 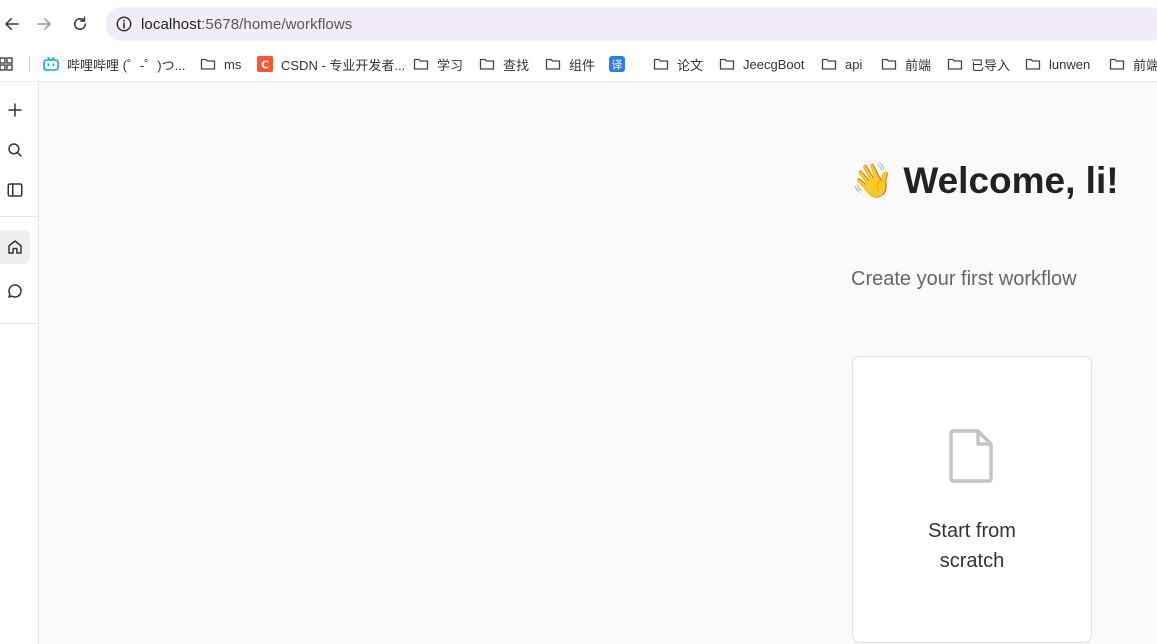 What do you see at coordinates (972, 531) in the screenshot?
I see `card-label-line-1: Start from` at bounding box center [972, 531].